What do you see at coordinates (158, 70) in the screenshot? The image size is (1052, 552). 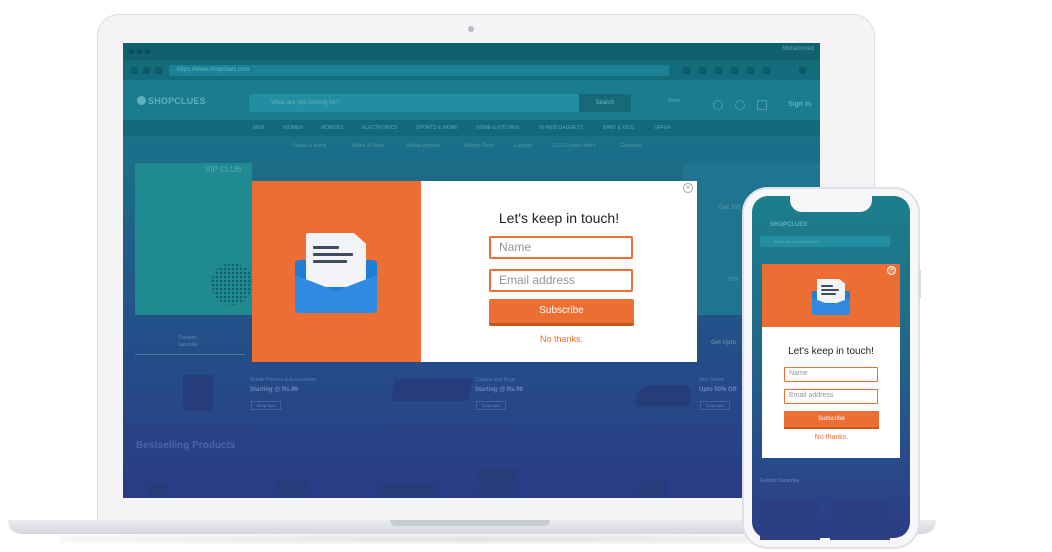 I see `reload-icon` at bounding box center [158, 70].